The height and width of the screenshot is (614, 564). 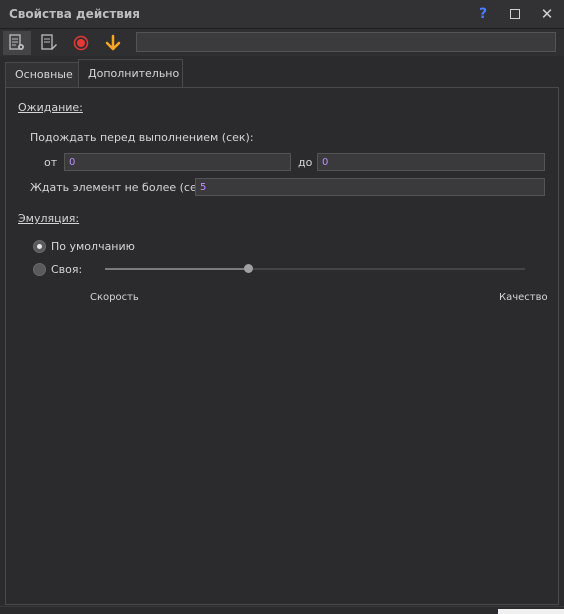 I want to click on radio-default, so click(x=39, y=246).